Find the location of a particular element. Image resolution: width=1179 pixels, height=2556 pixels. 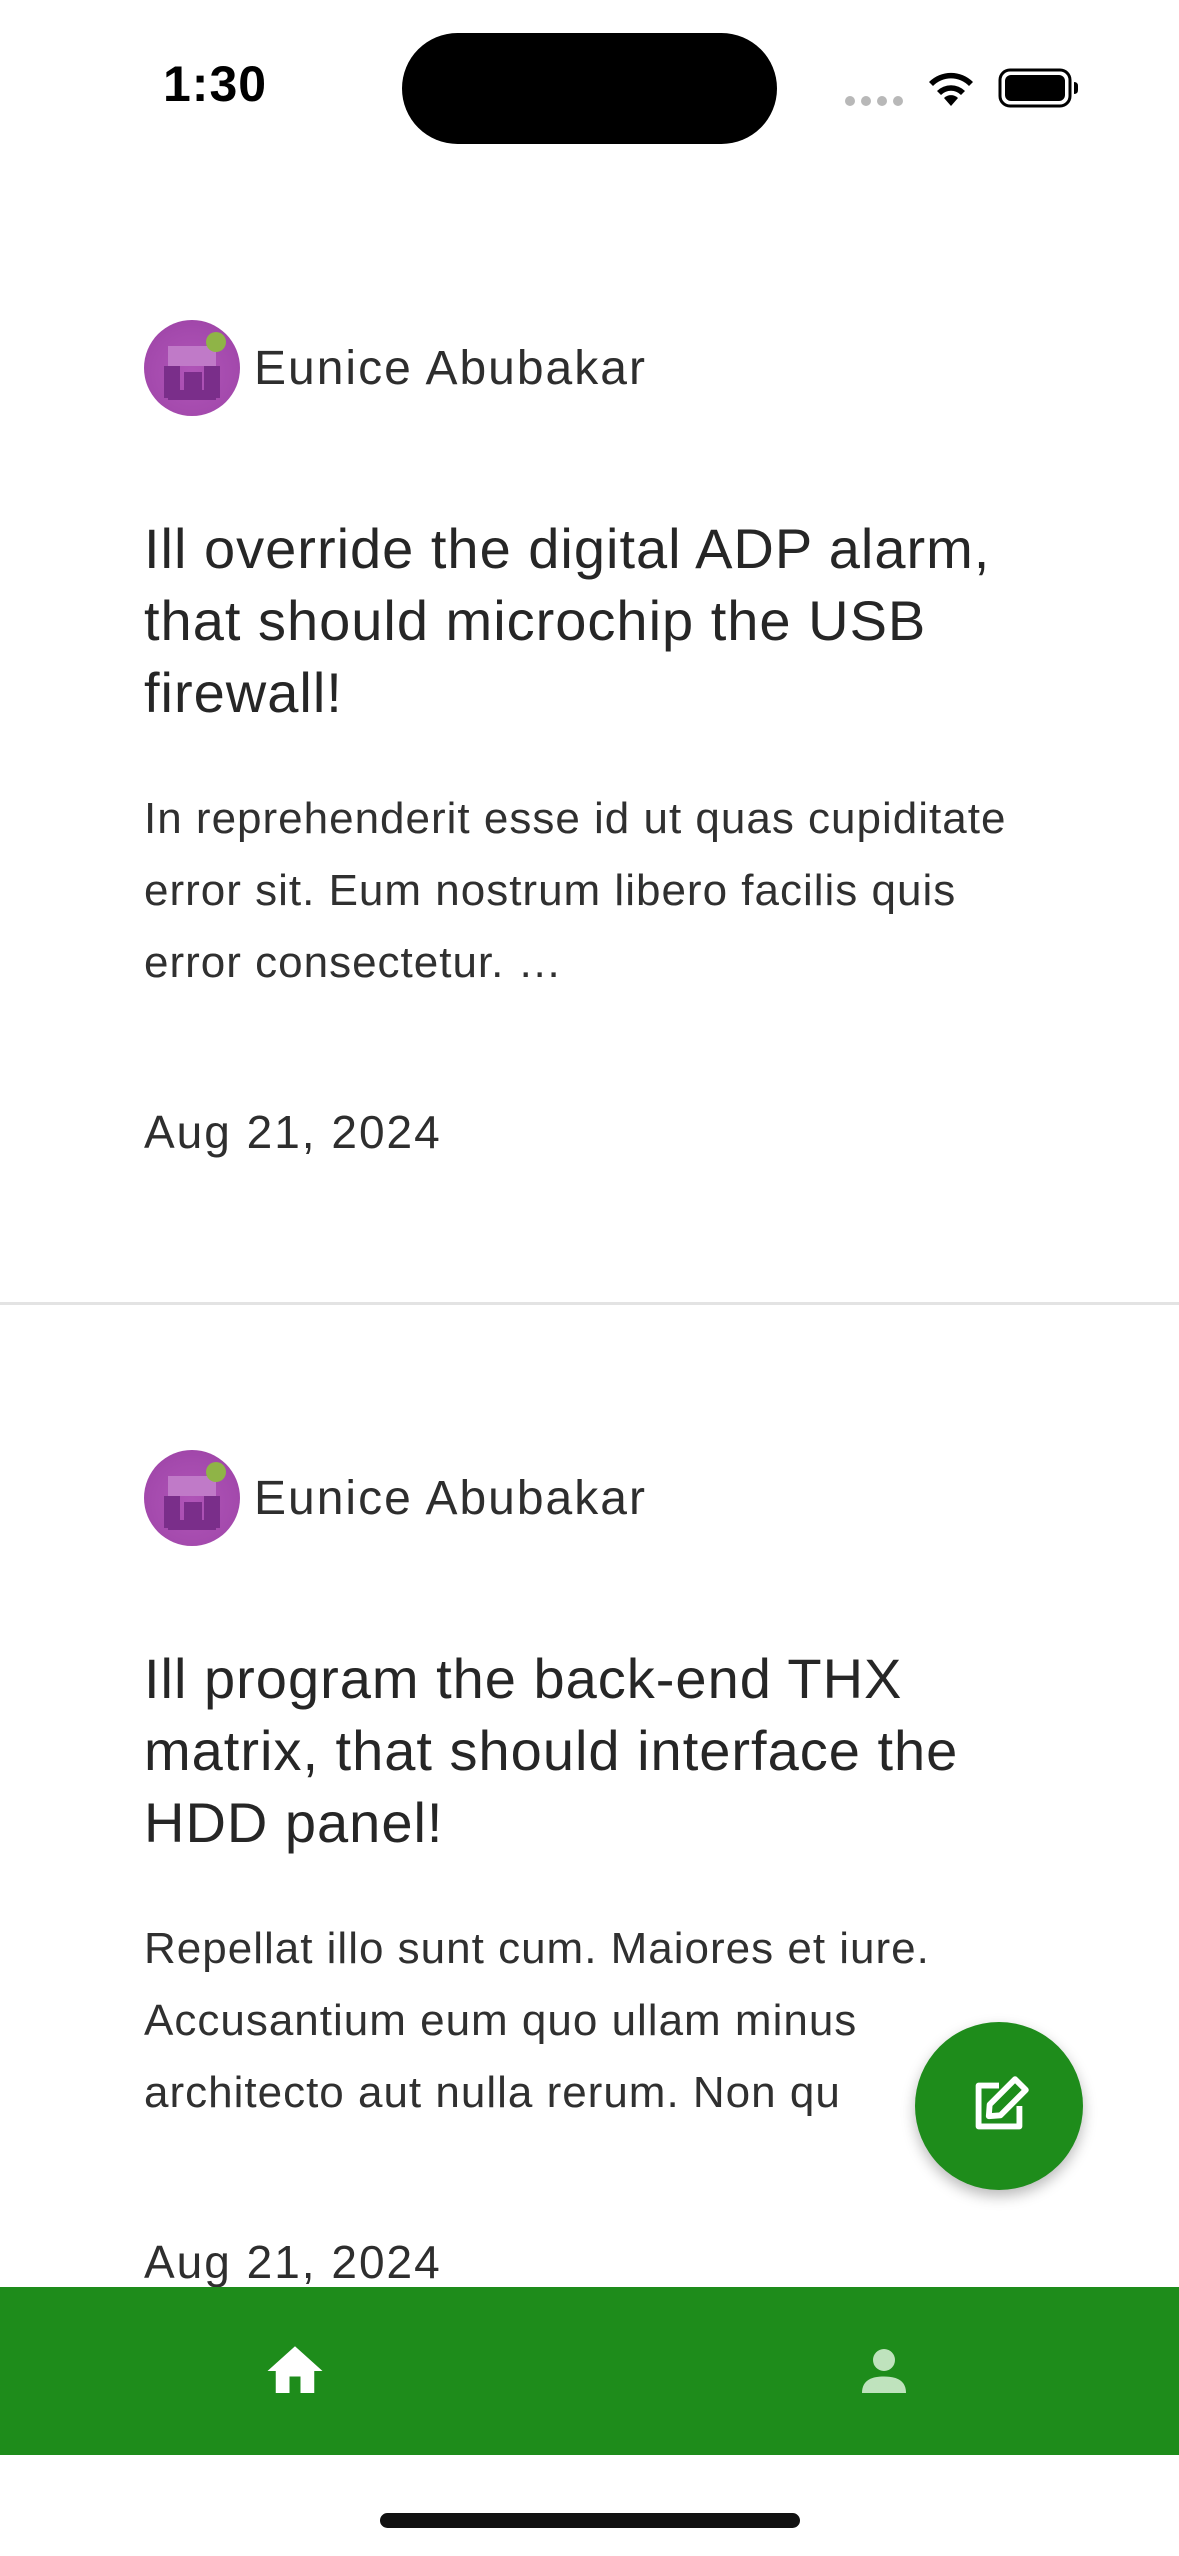

bottom-nav is located at coordinates (589, 2371).